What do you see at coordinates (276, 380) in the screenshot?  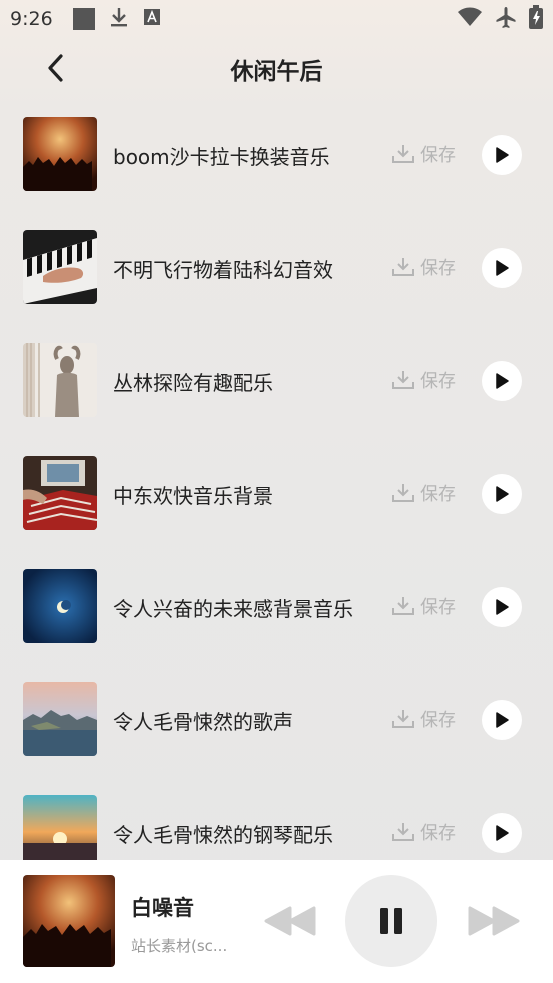 I see `list-item: 丛林探险有趣配乐 保存` at bounding box center [276, 380].